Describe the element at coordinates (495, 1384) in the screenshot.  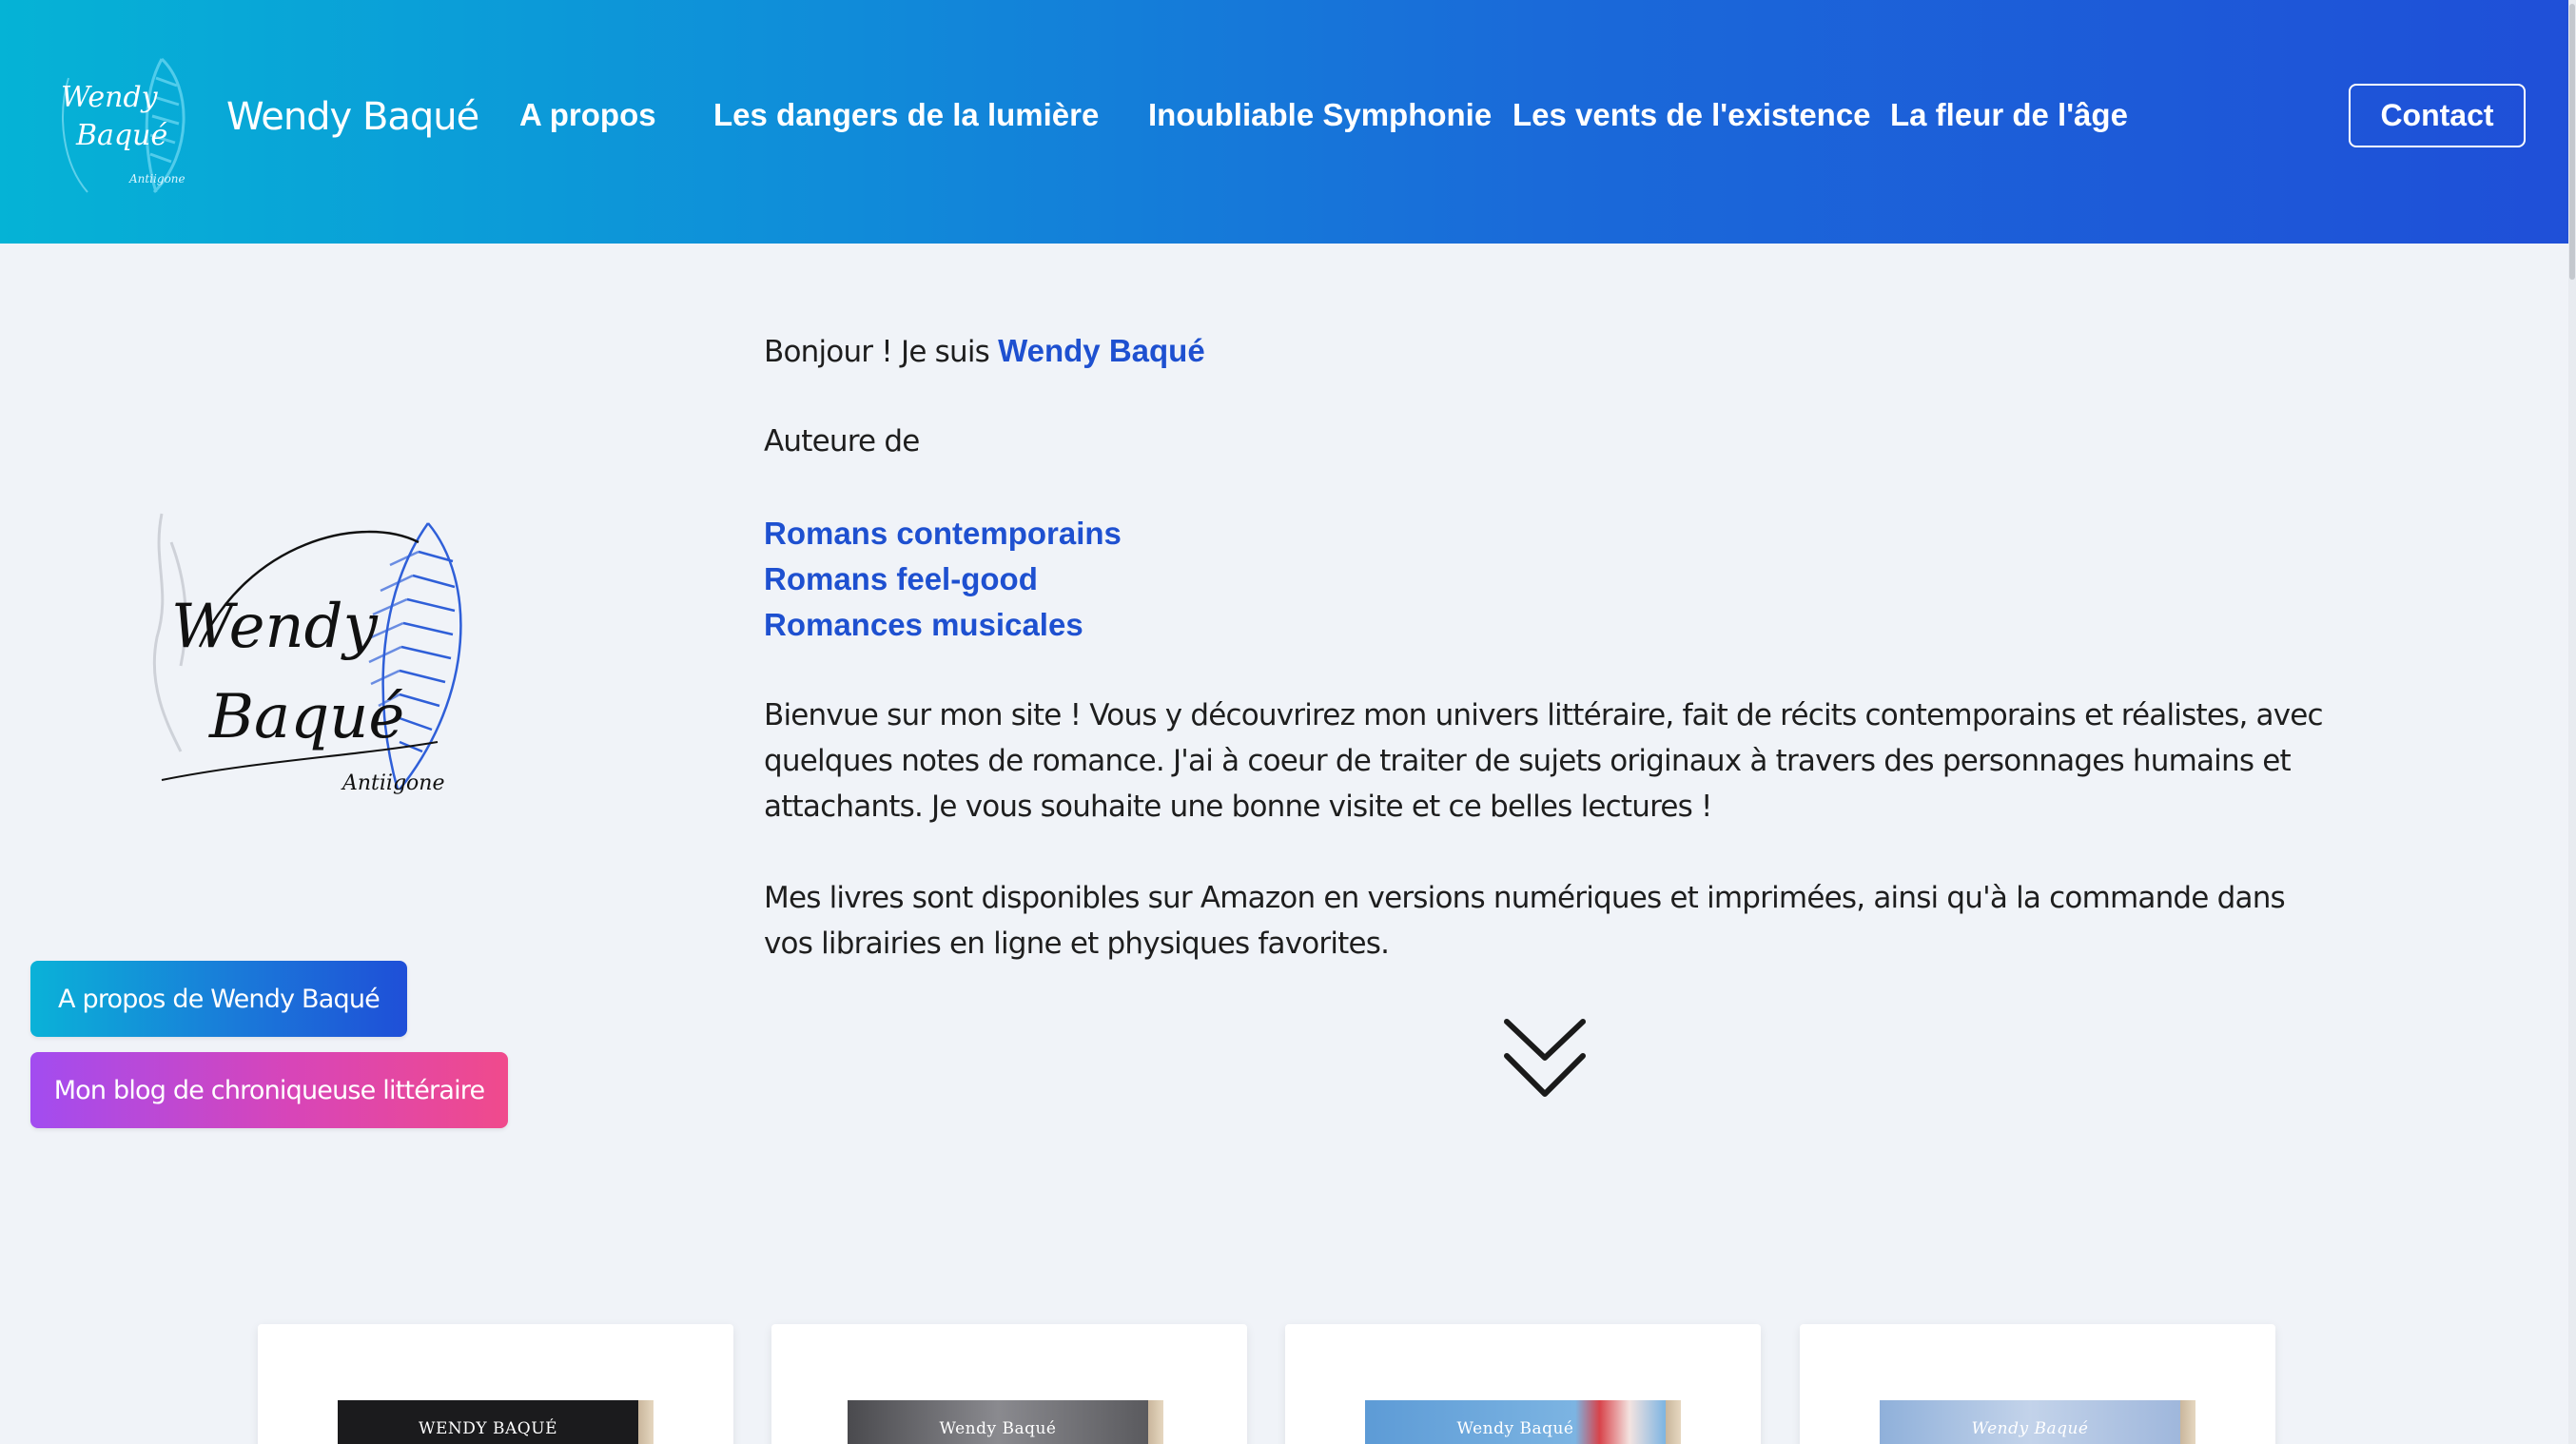
I see `book-card: WENDY BAQUÉ` at that location.